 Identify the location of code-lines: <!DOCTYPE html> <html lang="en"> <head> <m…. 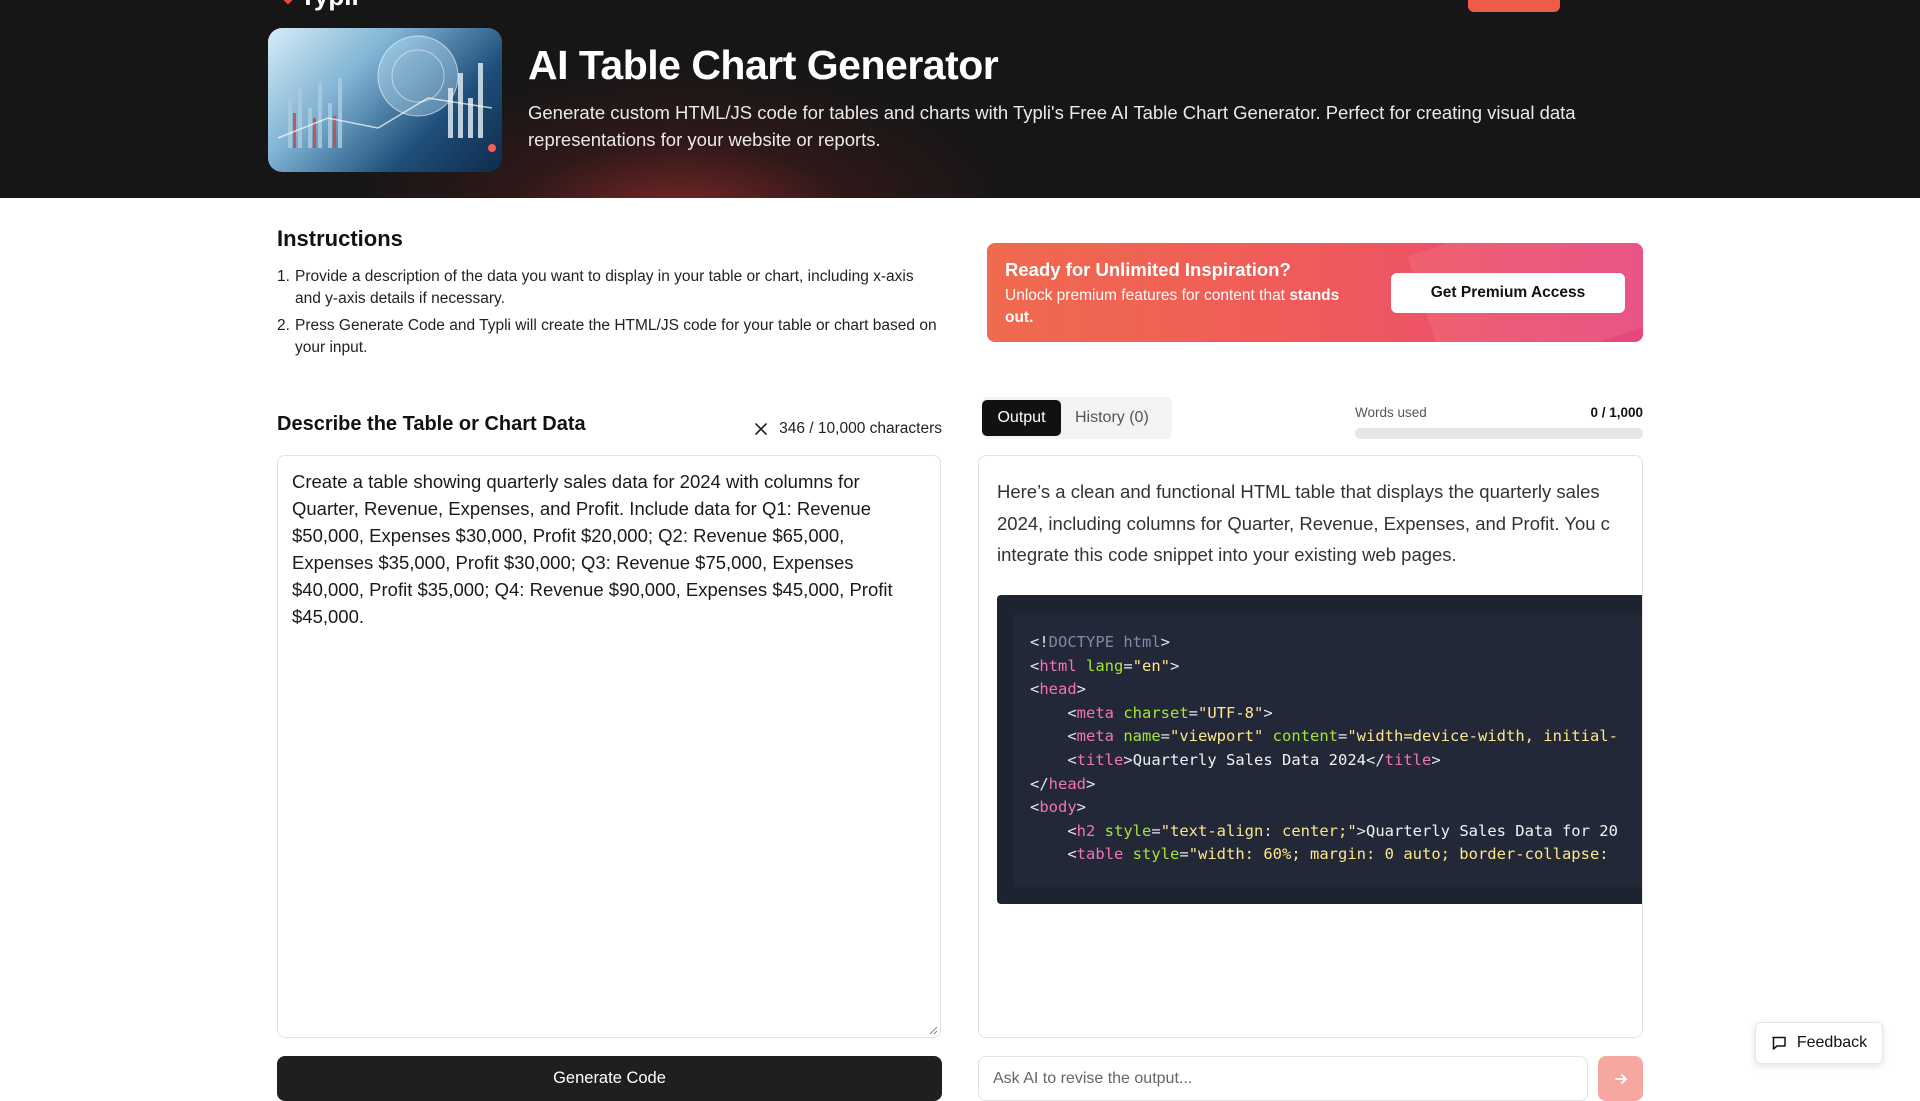
(1324, 749).